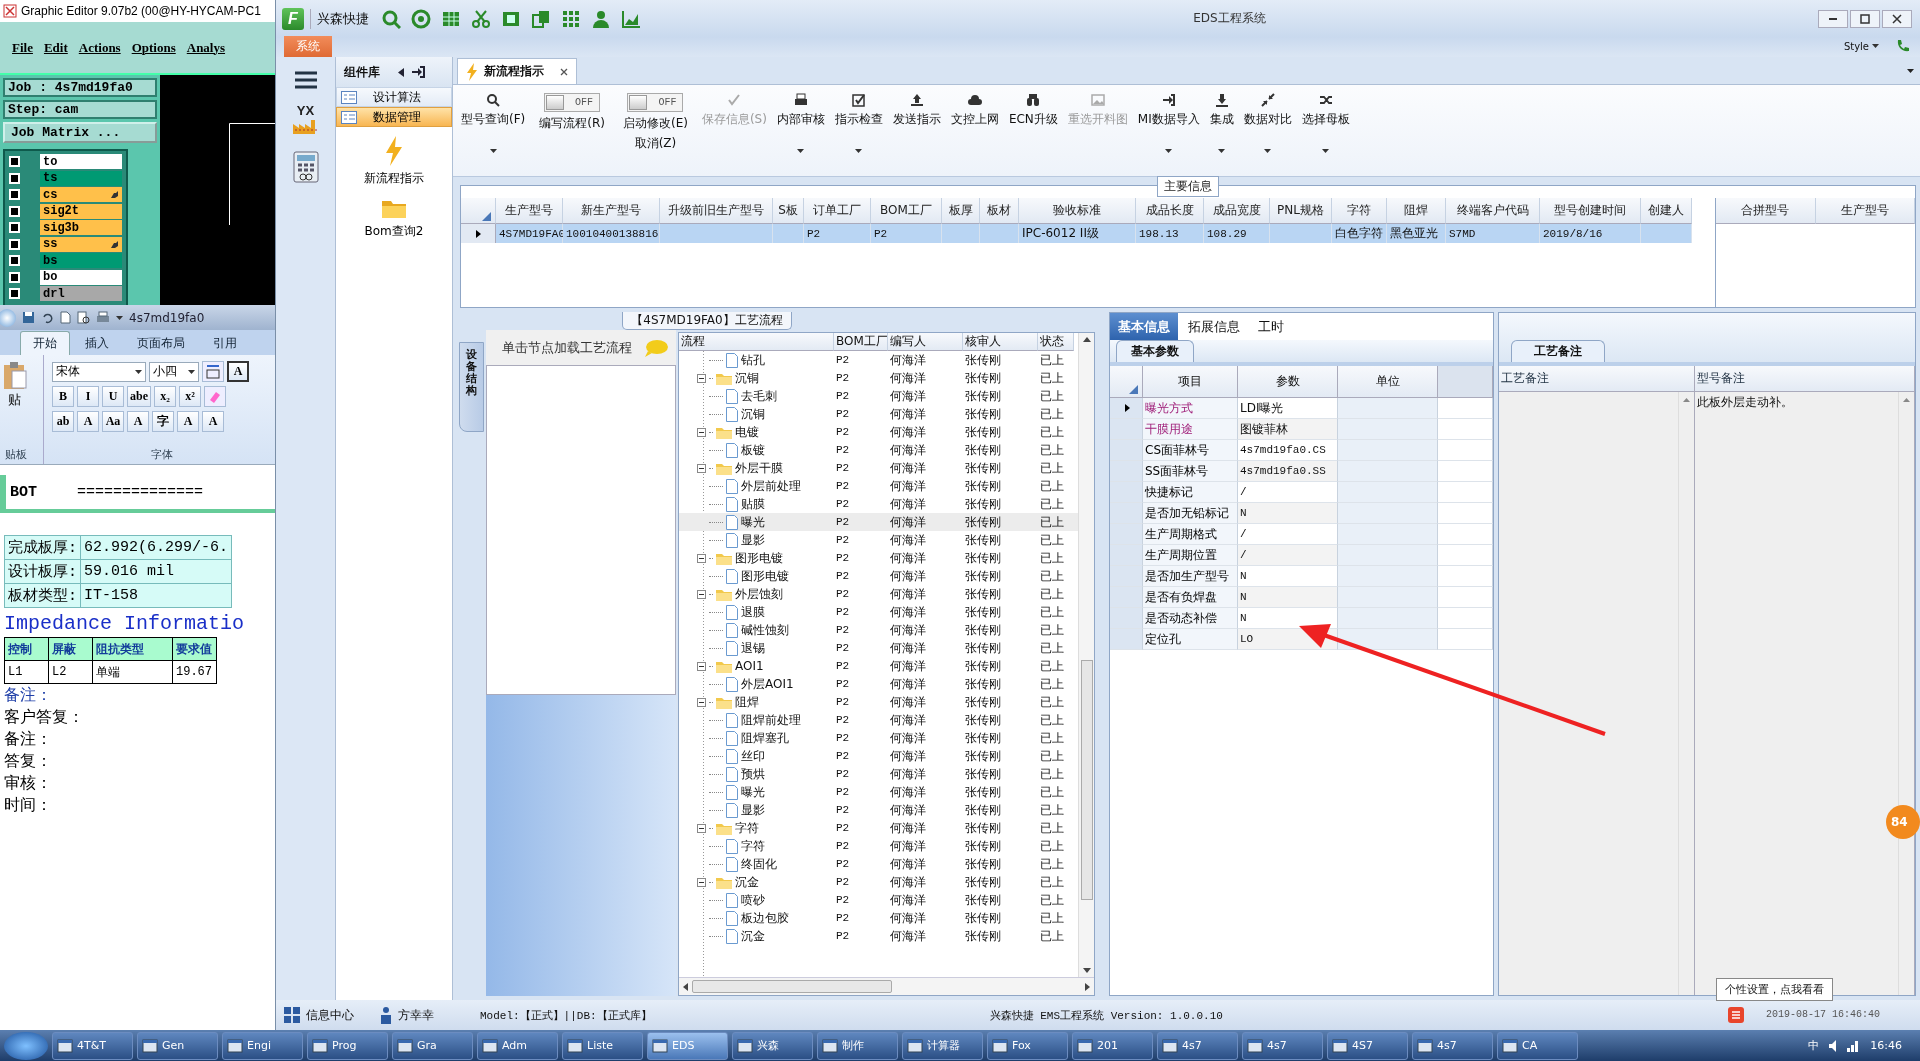 This screenshot has height=1061, width=1920. Describe the element at coordinates (1805, 379) in the screenshot. I see `column-header: 型号备注` at that location.